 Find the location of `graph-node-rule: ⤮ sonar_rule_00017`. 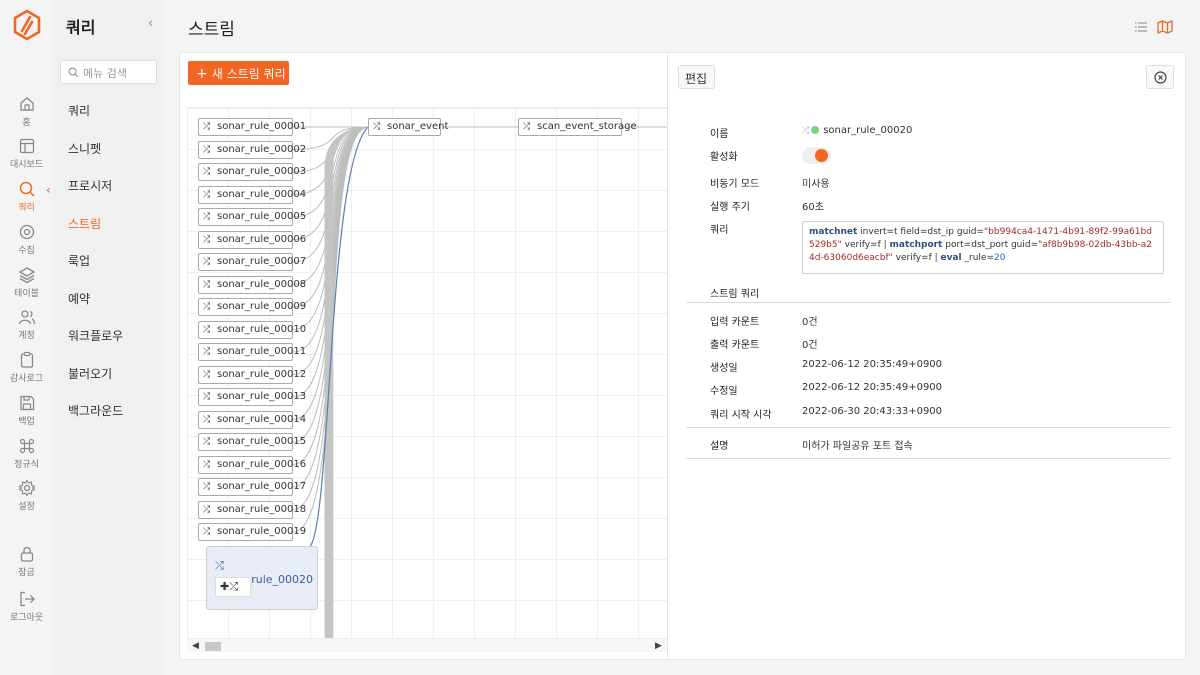

graph-node-rule: ⤮ sonar_rule_00017 is located at coordinates (252, 487).